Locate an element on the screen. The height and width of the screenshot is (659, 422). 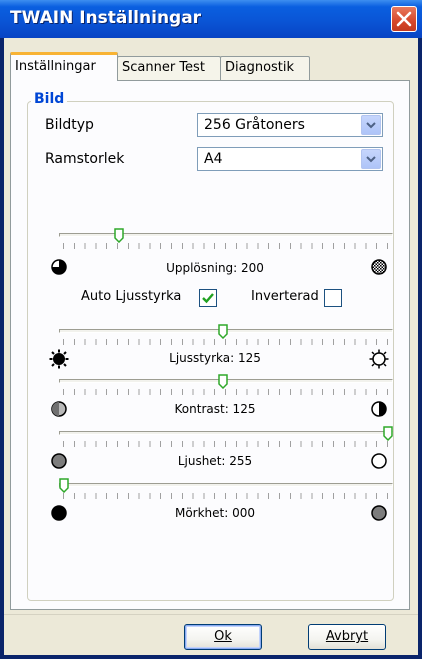
close-icon is located at coordinates (404, 19).